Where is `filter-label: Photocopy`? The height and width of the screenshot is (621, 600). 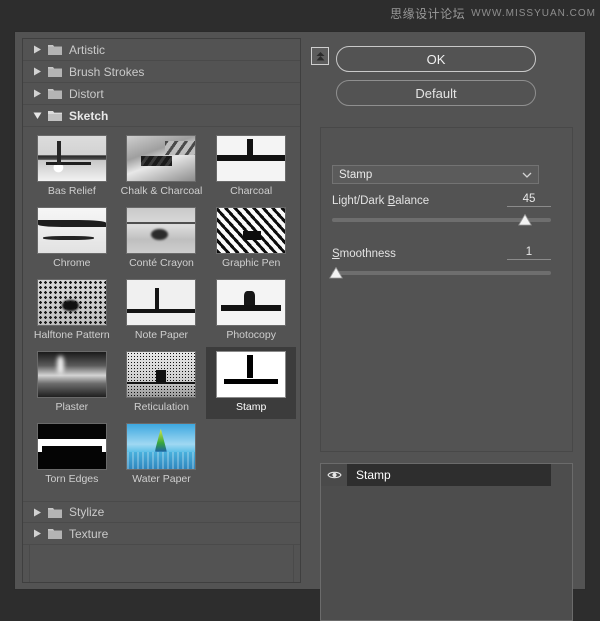 filter-label: Photocopy is located at coordinates (251, 335).